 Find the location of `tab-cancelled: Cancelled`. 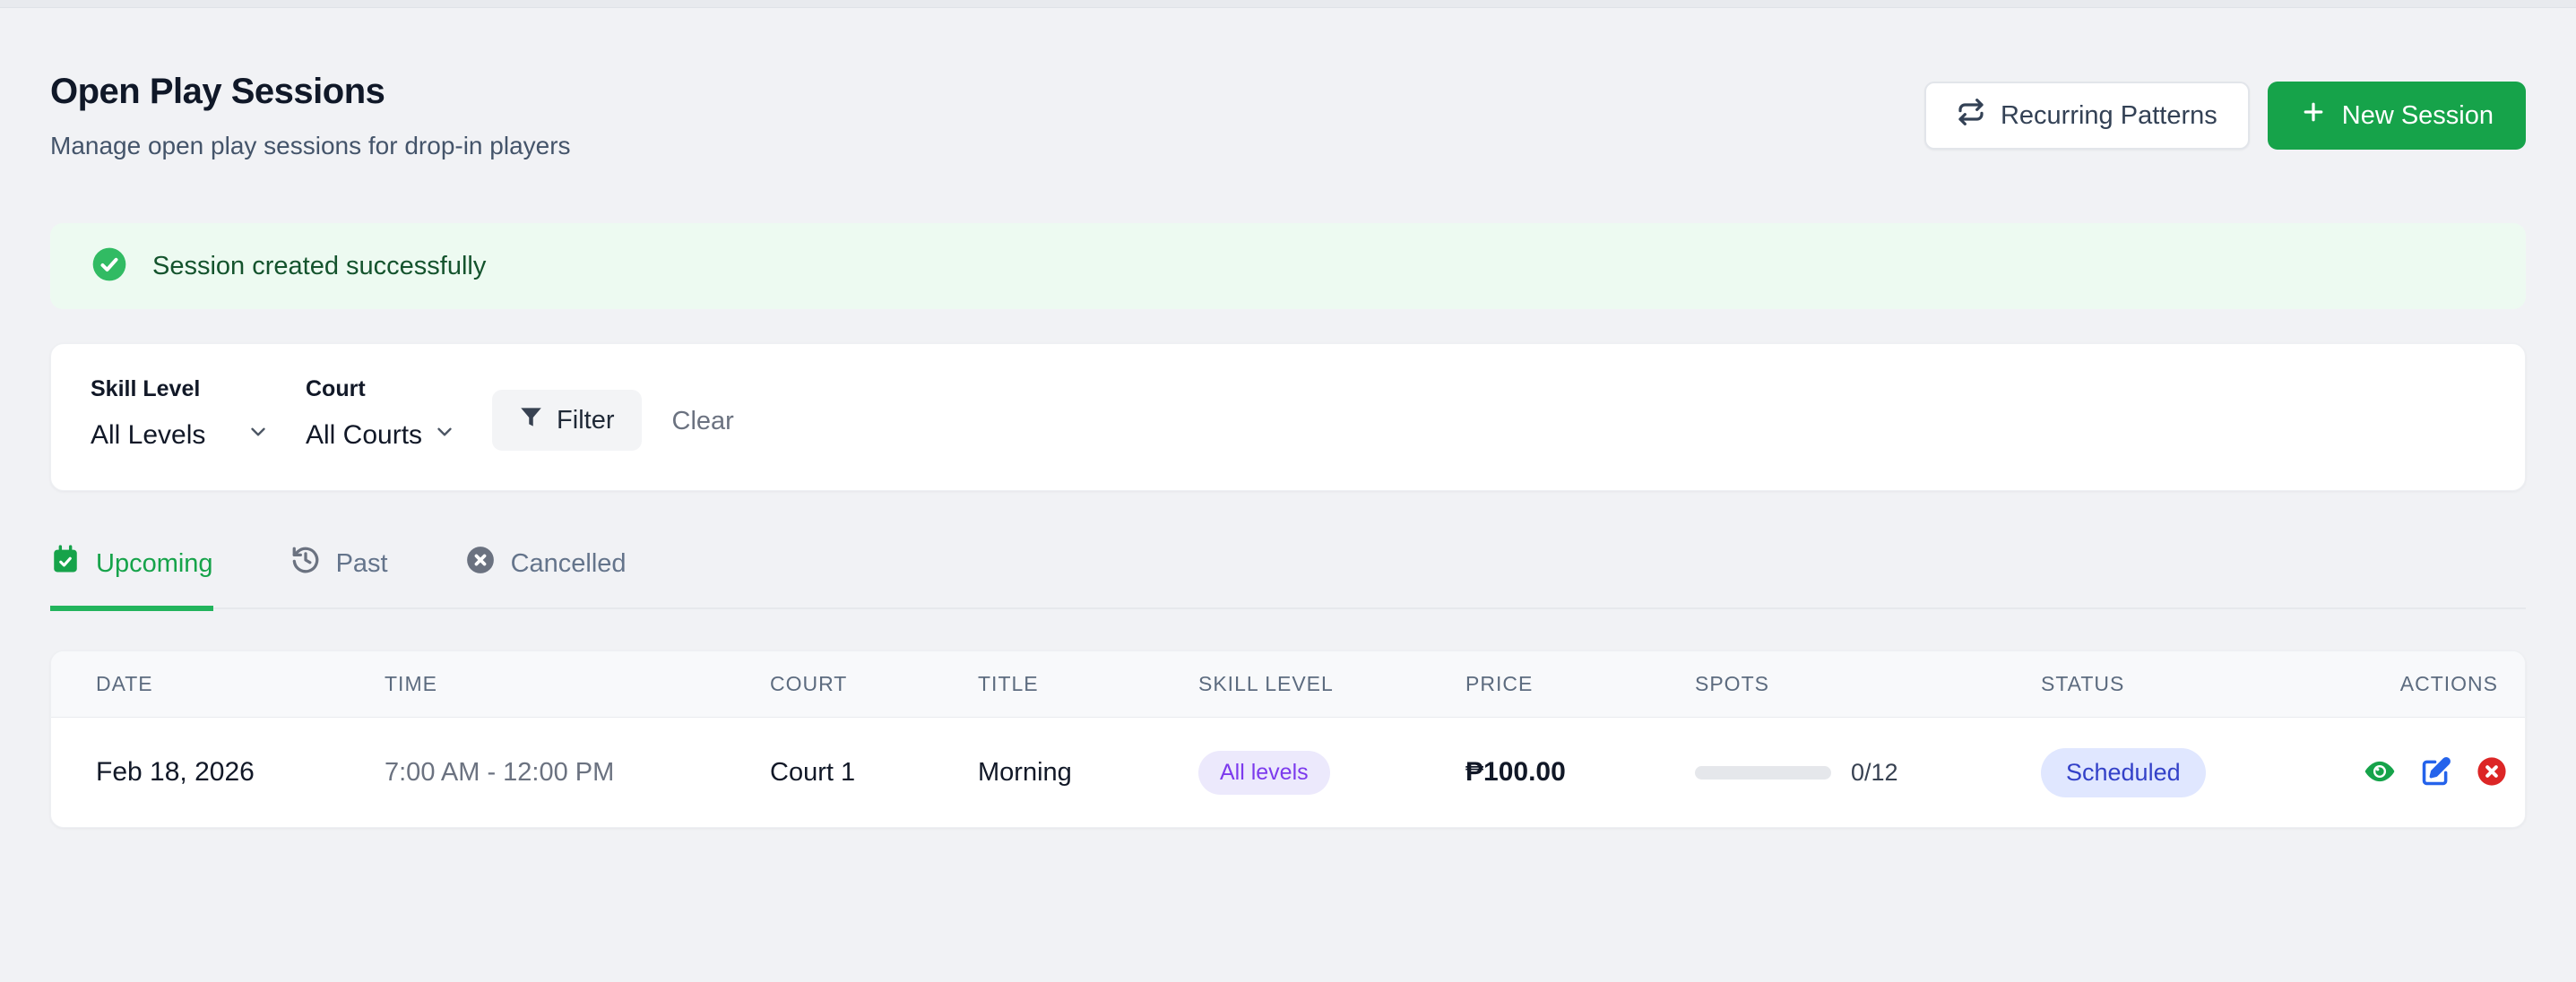

tab-cancelled: Cancelled is located at coordinates (546, 576).